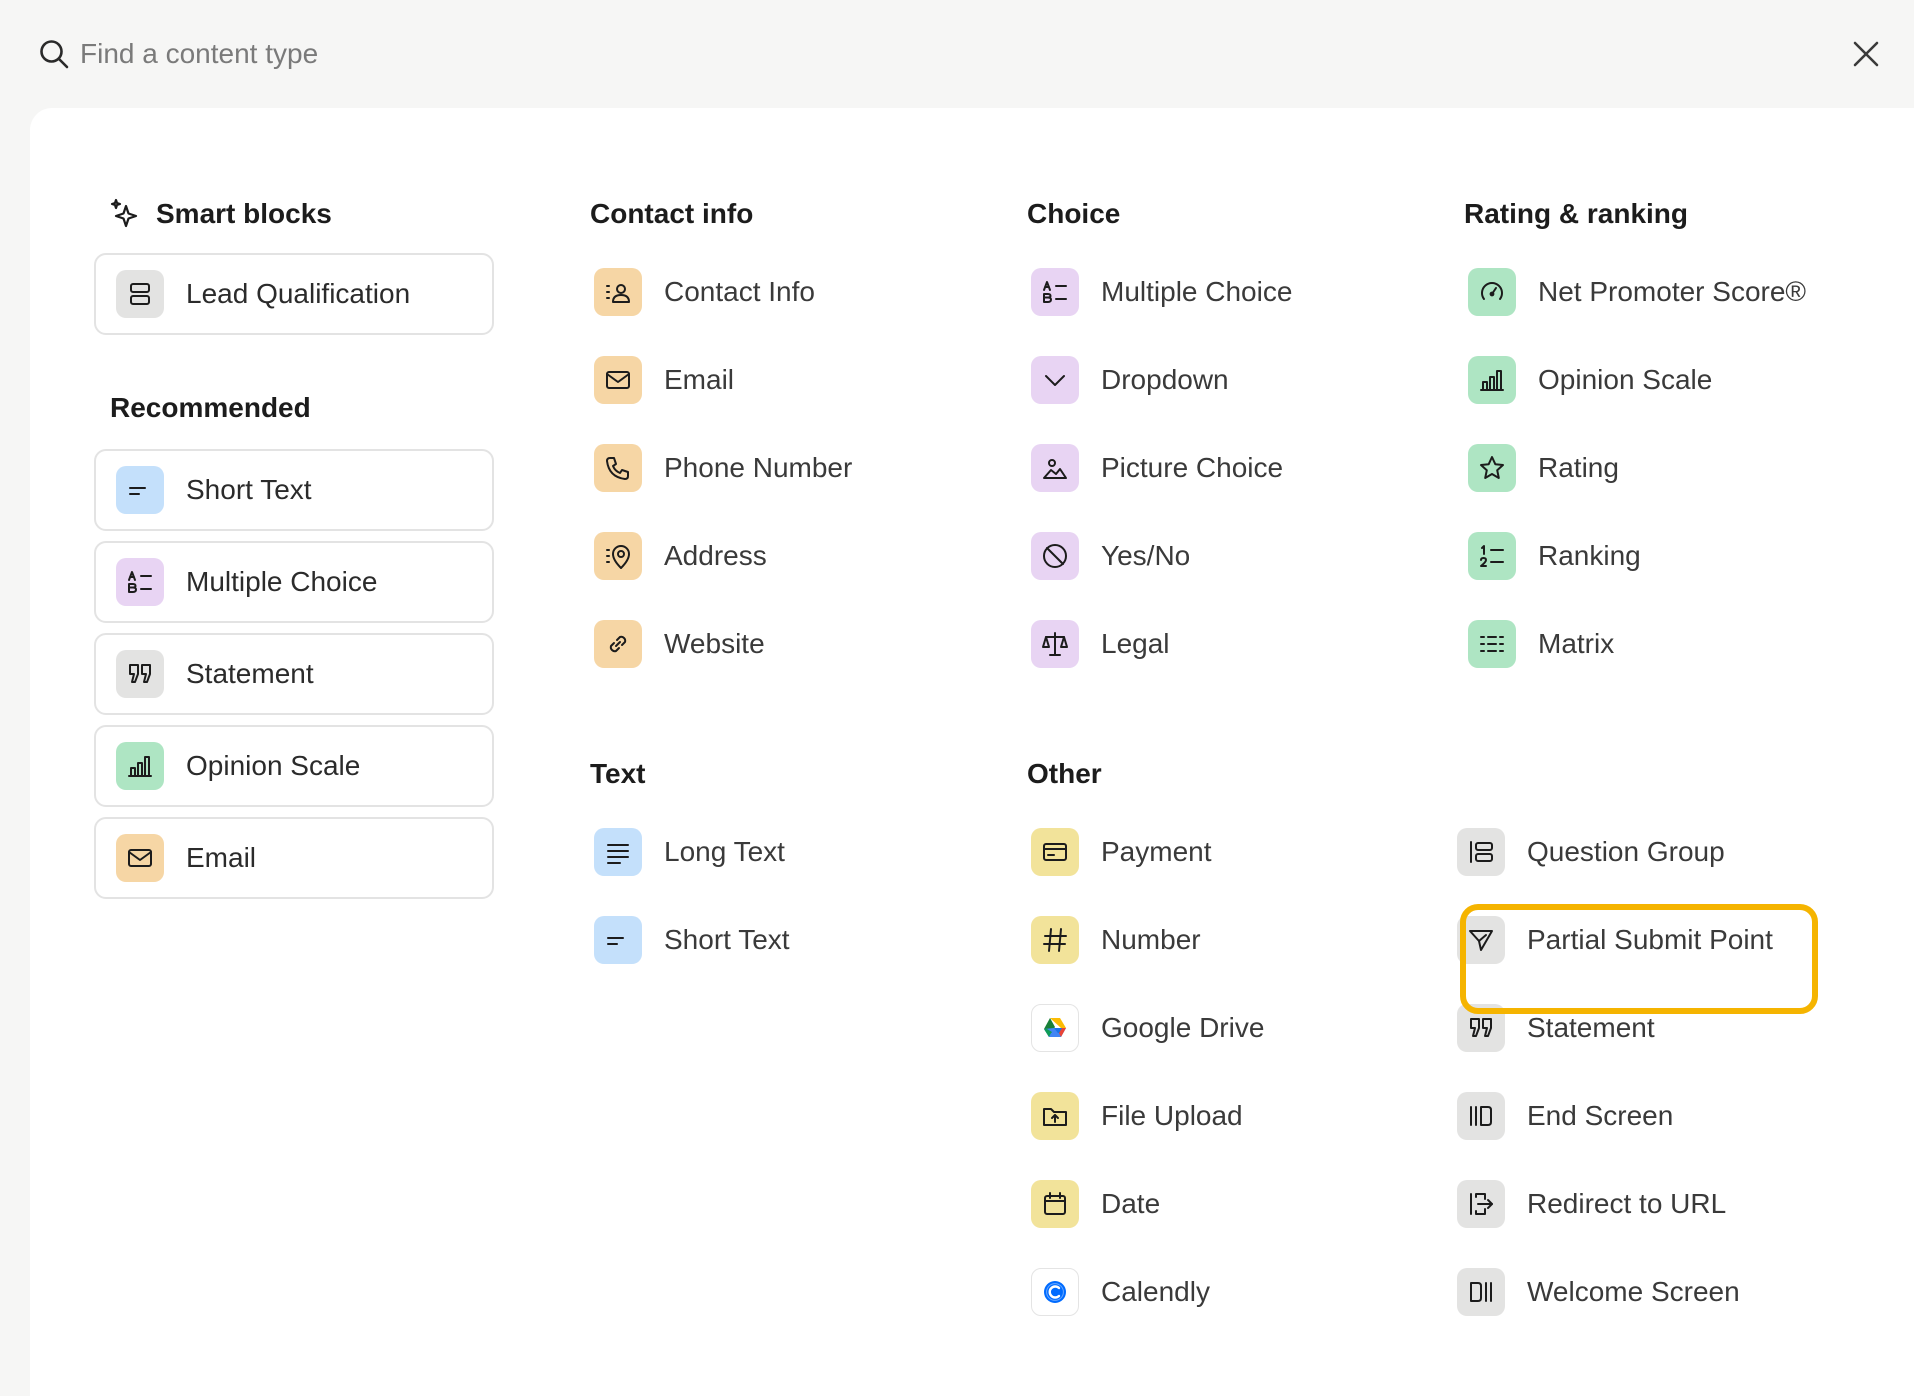  I want to click on section-heading-label: Contact info, so click(672, 213).